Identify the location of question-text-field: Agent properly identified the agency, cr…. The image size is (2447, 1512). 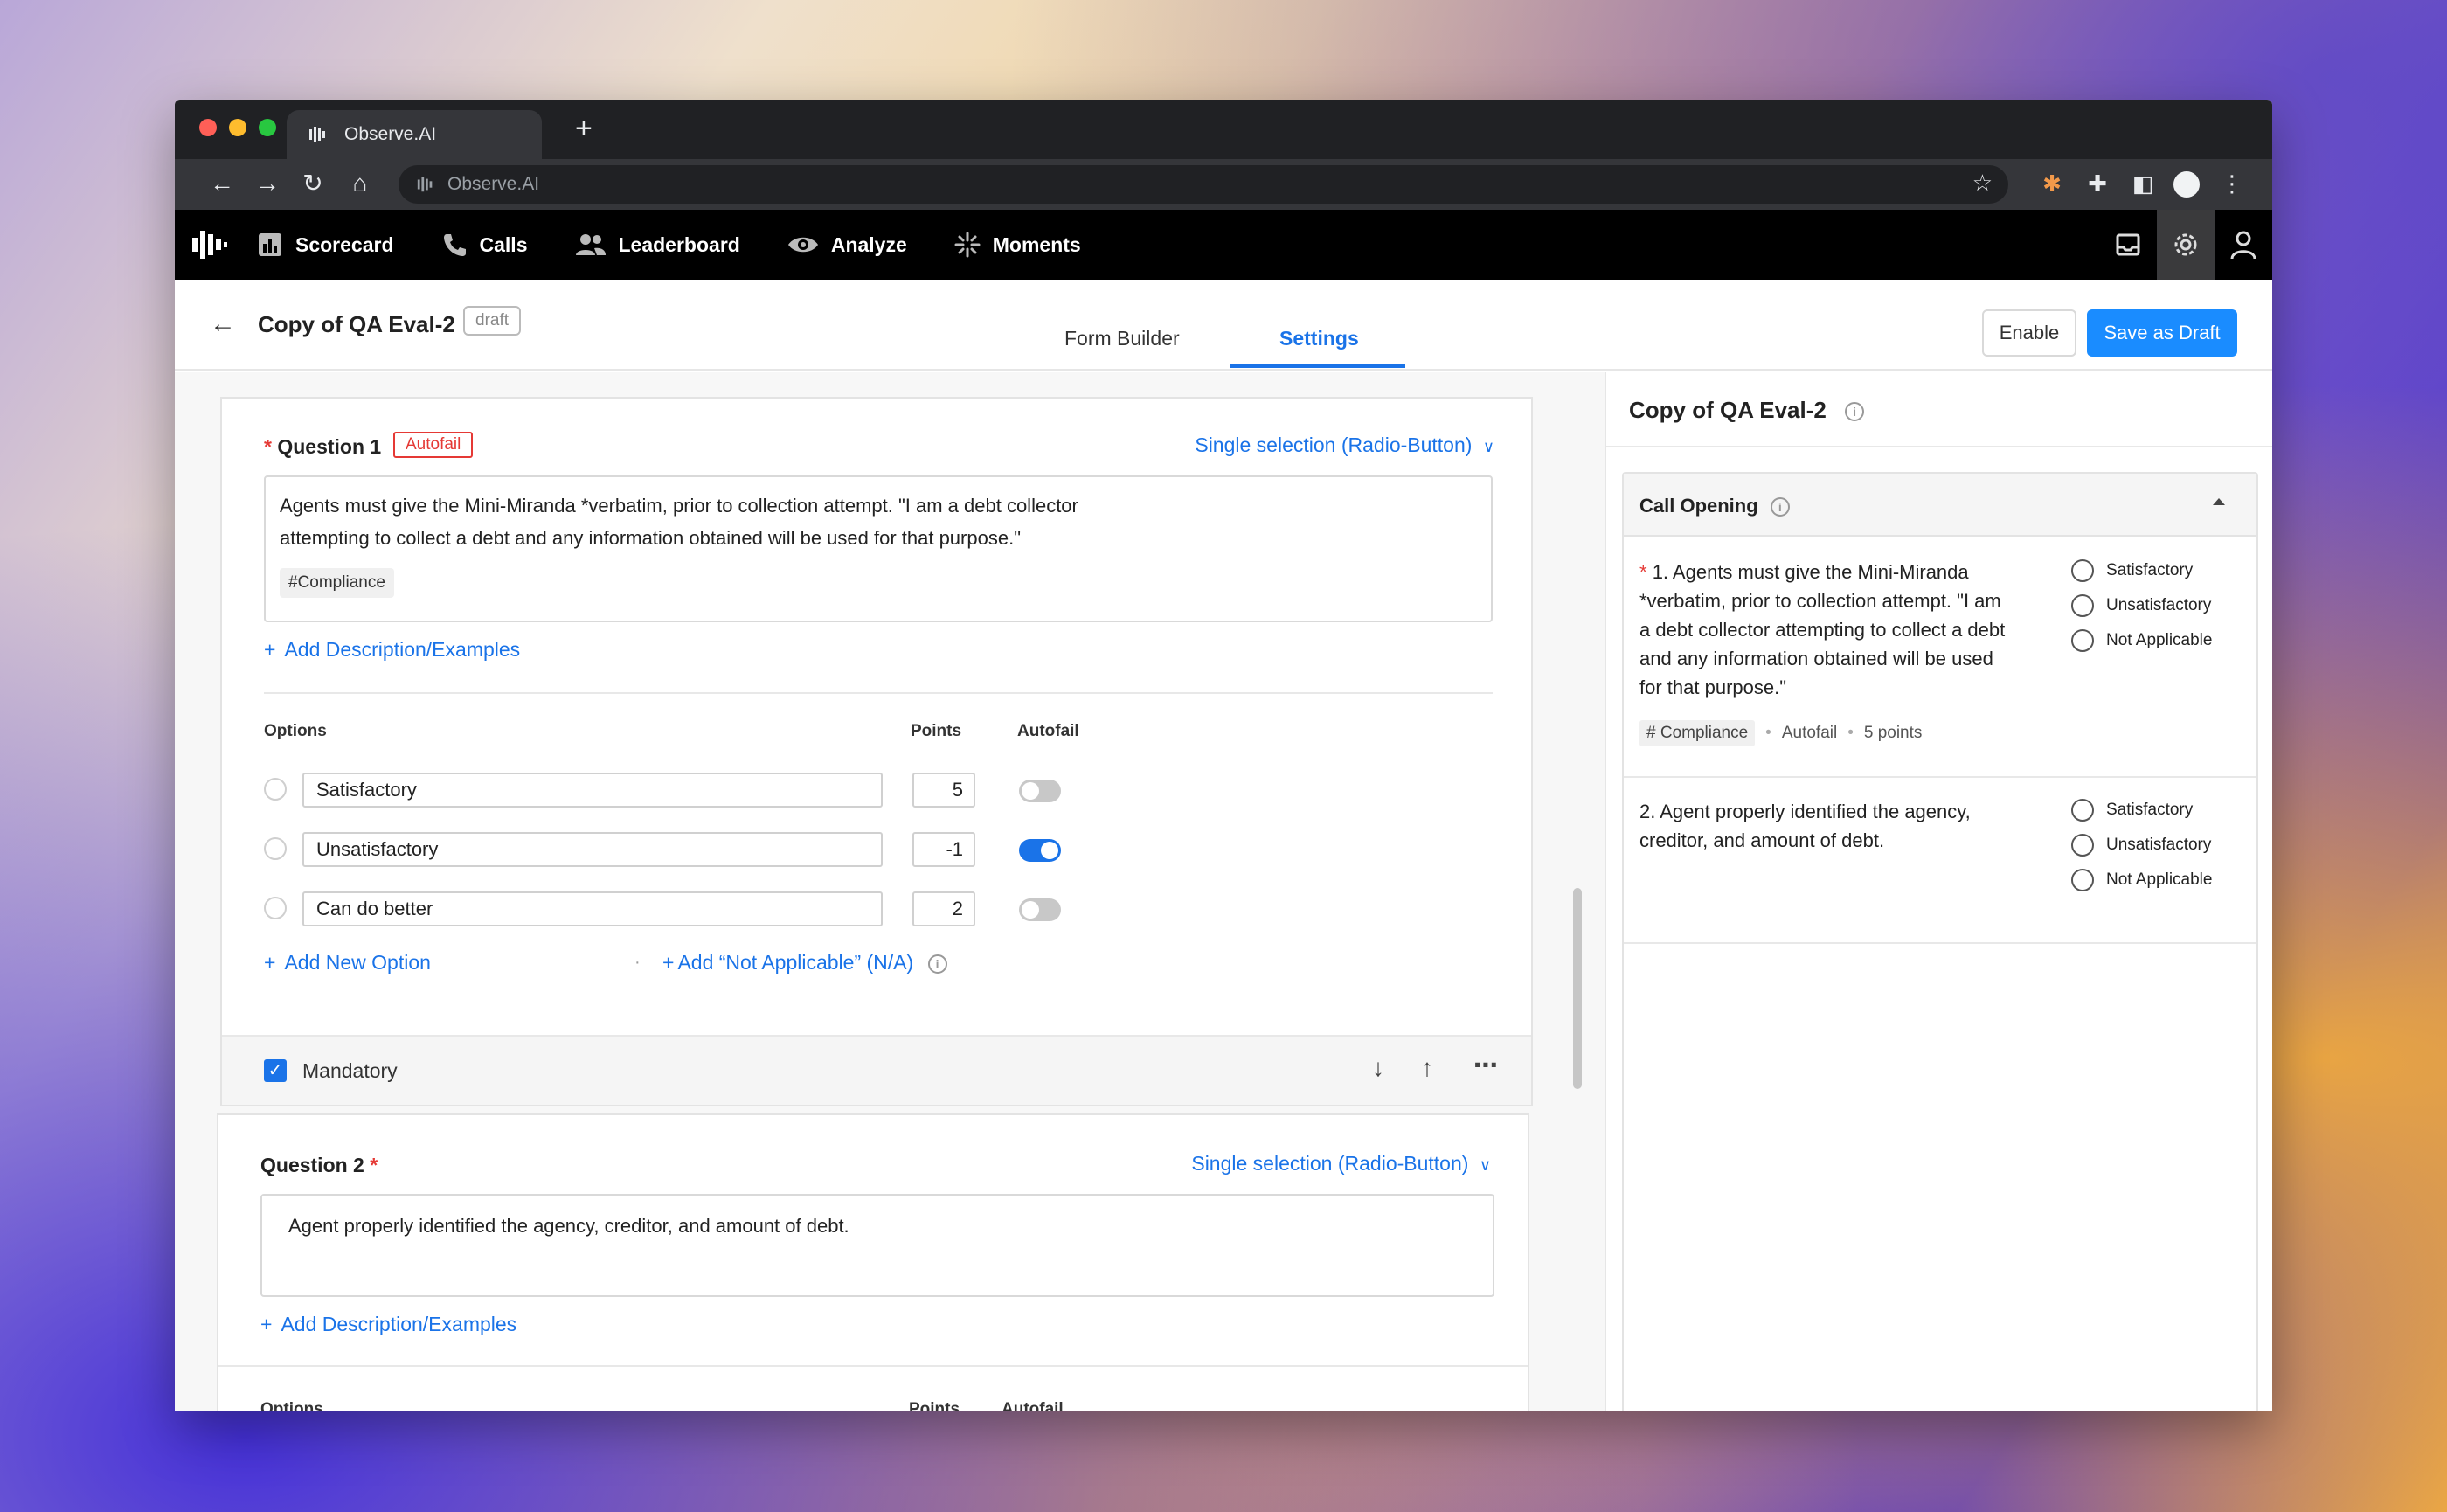
(877, 1245).